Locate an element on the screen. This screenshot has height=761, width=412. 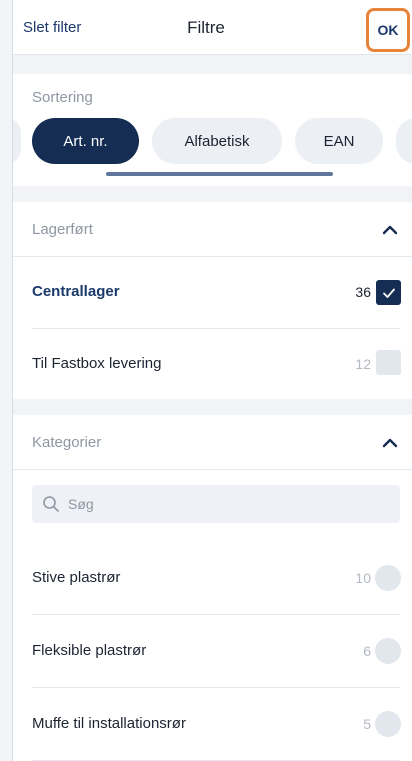
checkmark-icon is located at coordinates (388, 293).